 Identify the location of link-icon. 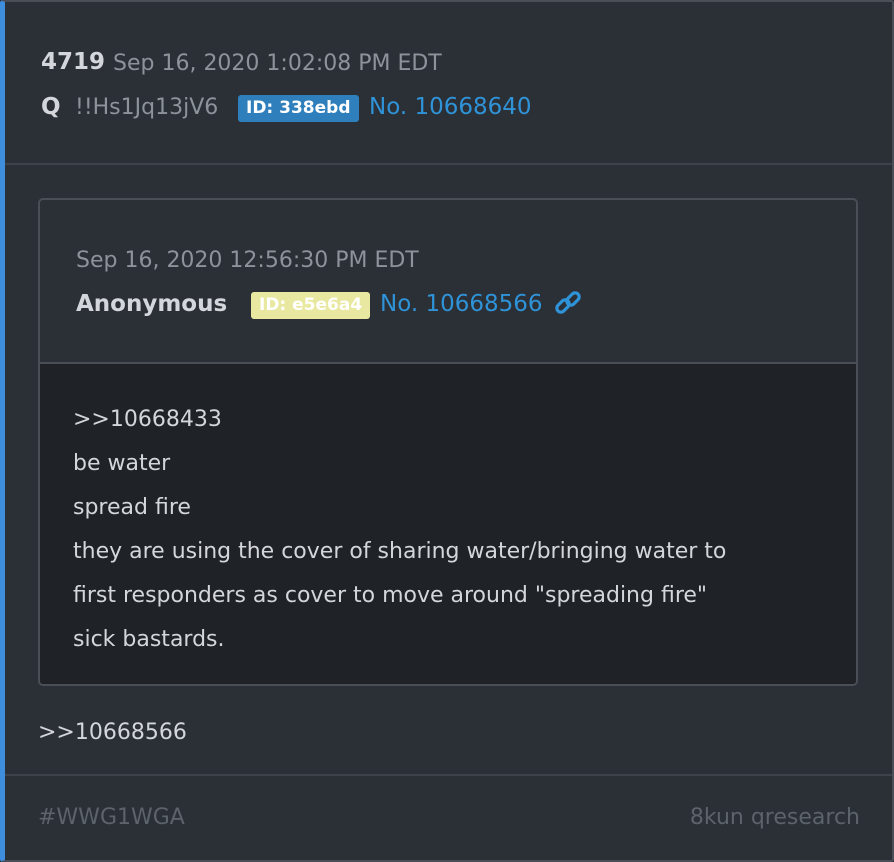
(568, 303).